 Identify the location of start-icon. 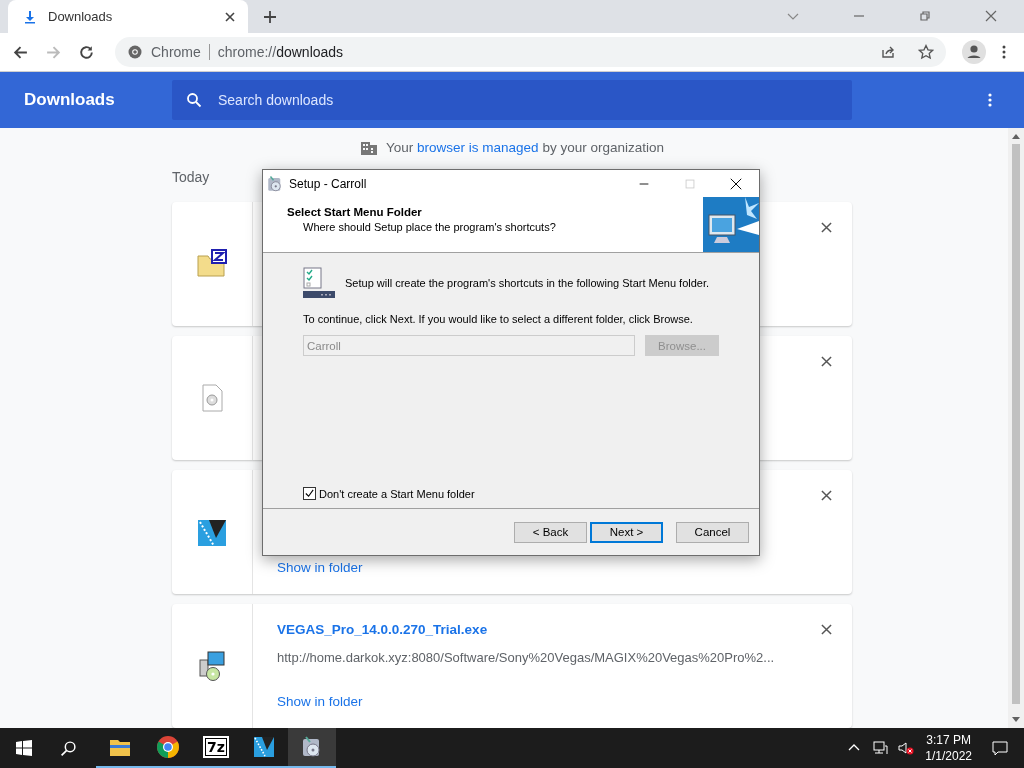
(24, 748).